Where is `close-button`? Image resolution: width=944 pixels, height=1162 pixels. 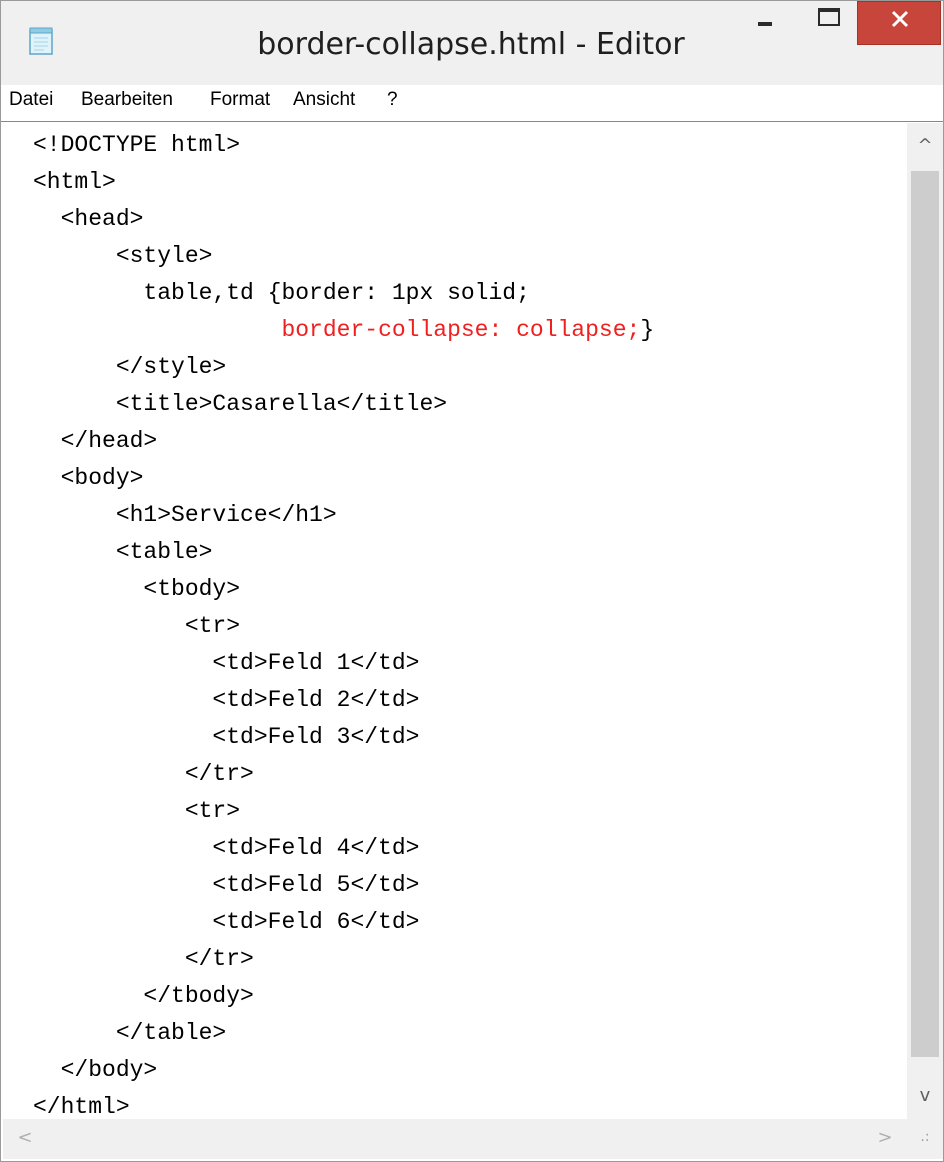 close-button is located at coordinates (899, 23).